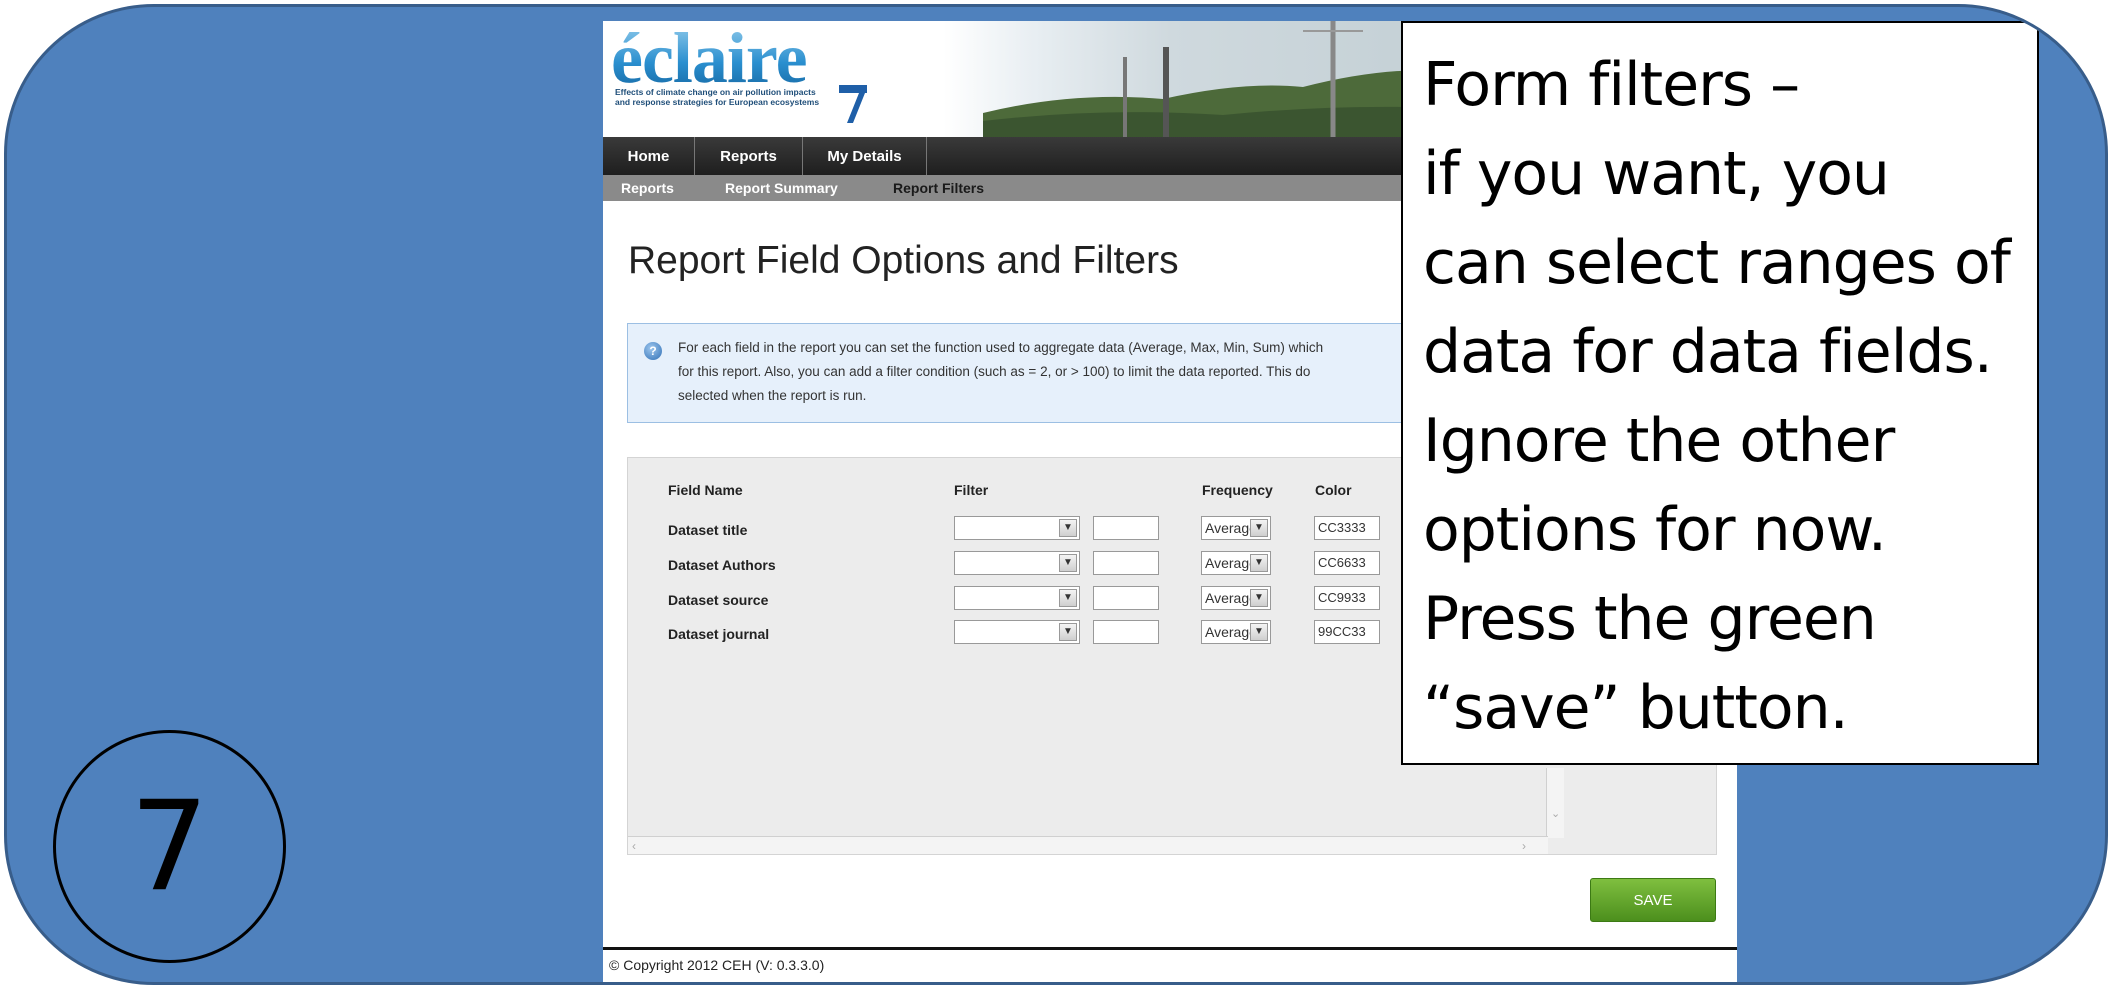  What do you see at coordinates (938, 188) in the screenshot?
I see `subnav-report-filters: Report Filters` at bounding box center [938, 188].